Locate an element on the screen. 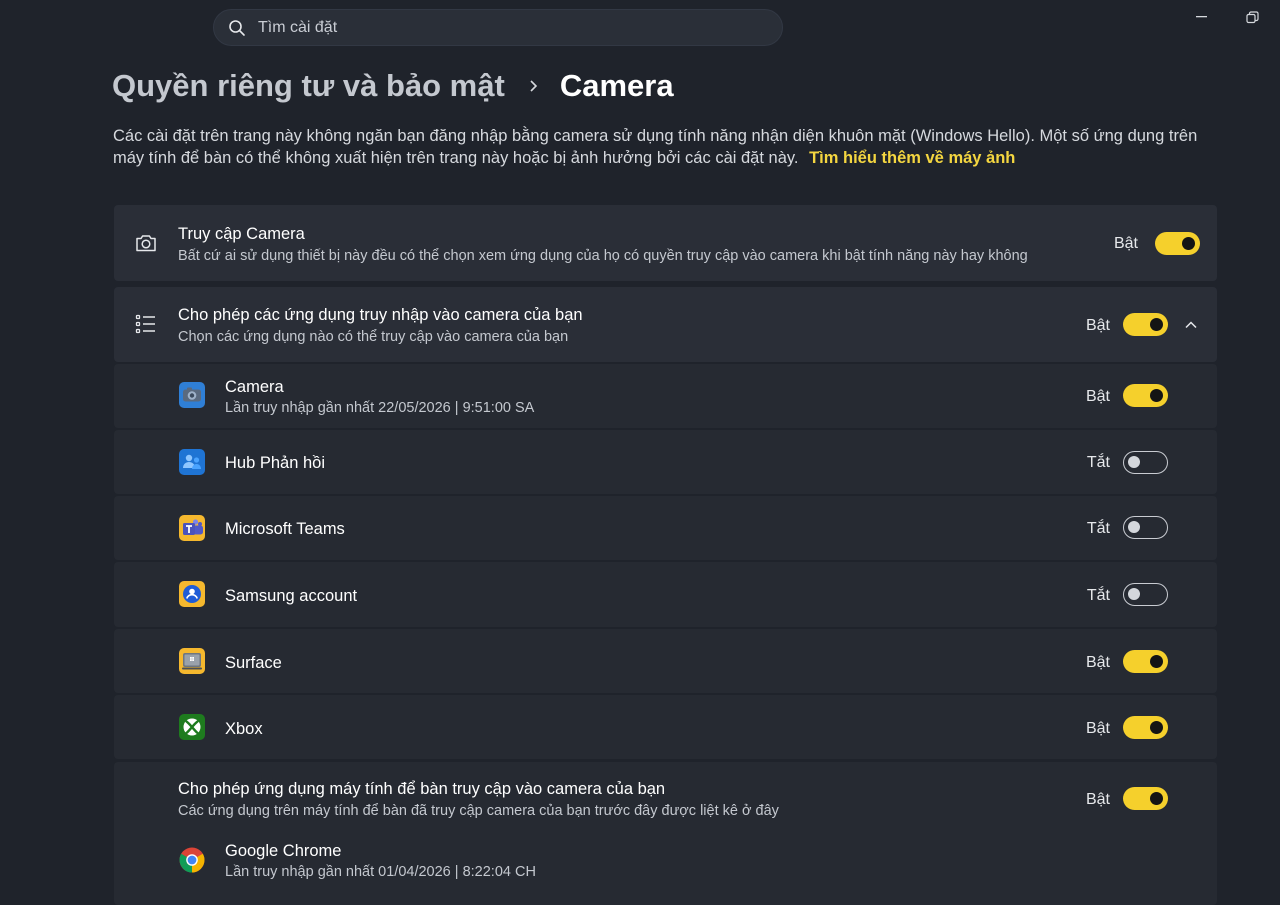 Image resolution: width=1280 pixels, height=905 pixels. camera-icon is located at coordinates (146, 243).